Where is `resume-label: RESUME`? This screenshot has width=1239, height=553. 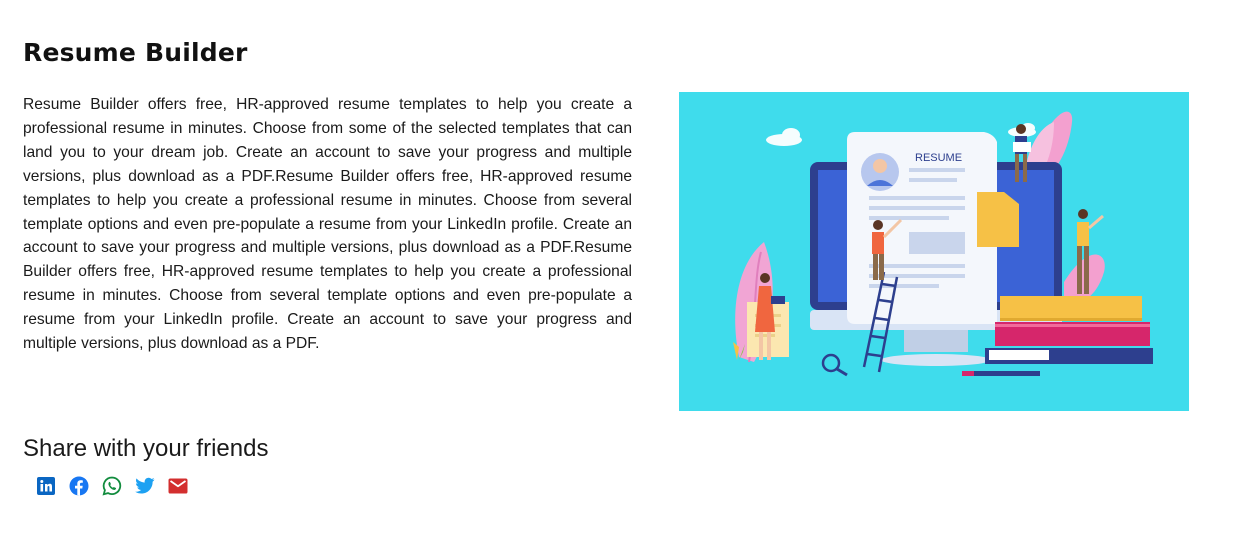
resume-label: RESUME is located at coordinates (938, 158).